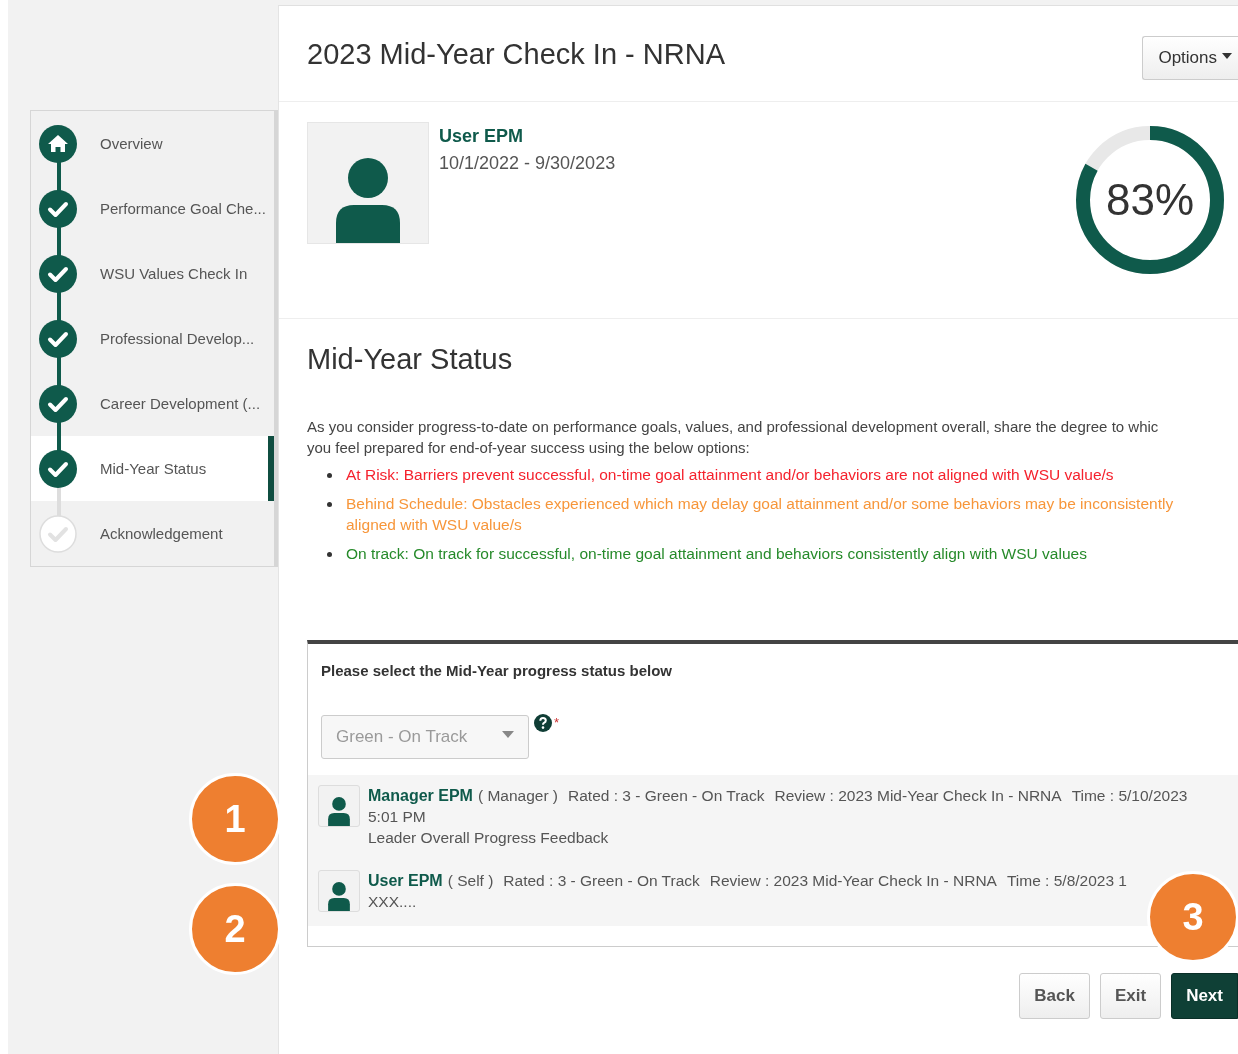 This screenshot has height=1054, width=1238. I want to click on options-button: Options, so click(1190, 58).